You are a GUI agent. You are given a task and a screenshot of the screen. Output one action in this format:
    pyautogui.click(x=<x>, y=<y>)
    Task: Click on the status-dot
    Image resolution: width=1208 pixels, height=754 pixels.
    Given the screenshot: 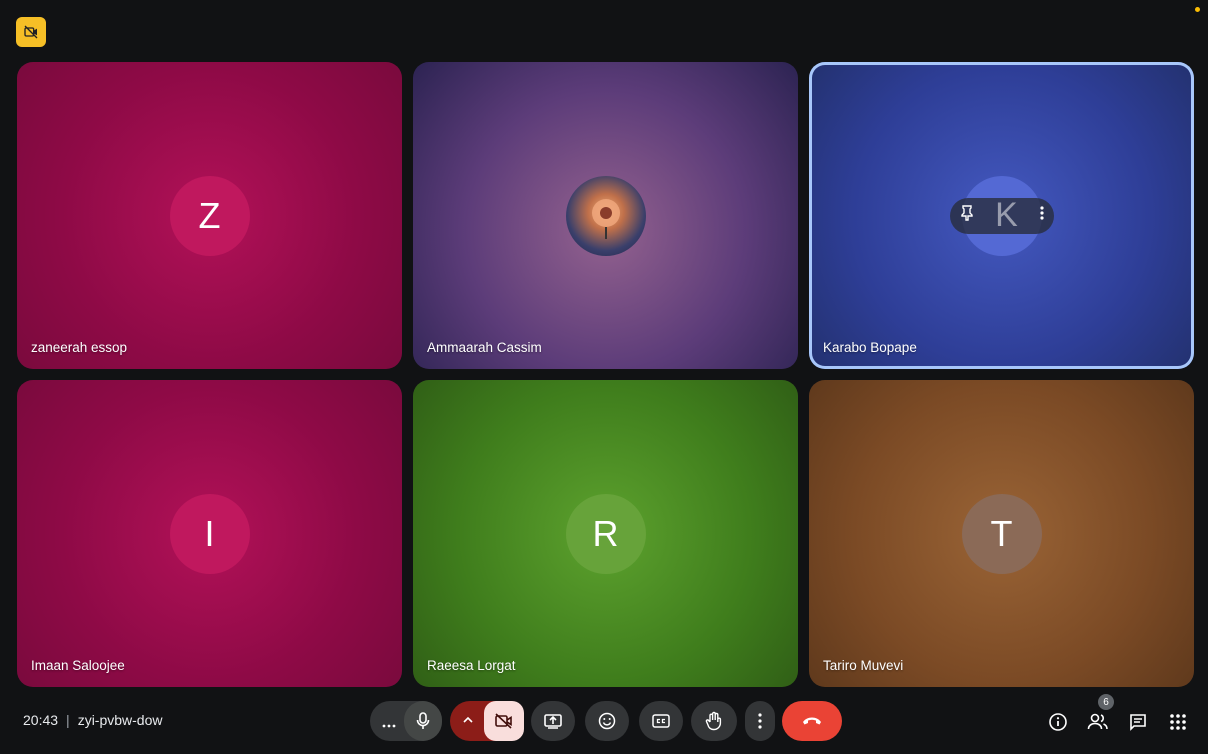 What is the action you would take?
    pyautogui.click(x=1197, y=9)
    